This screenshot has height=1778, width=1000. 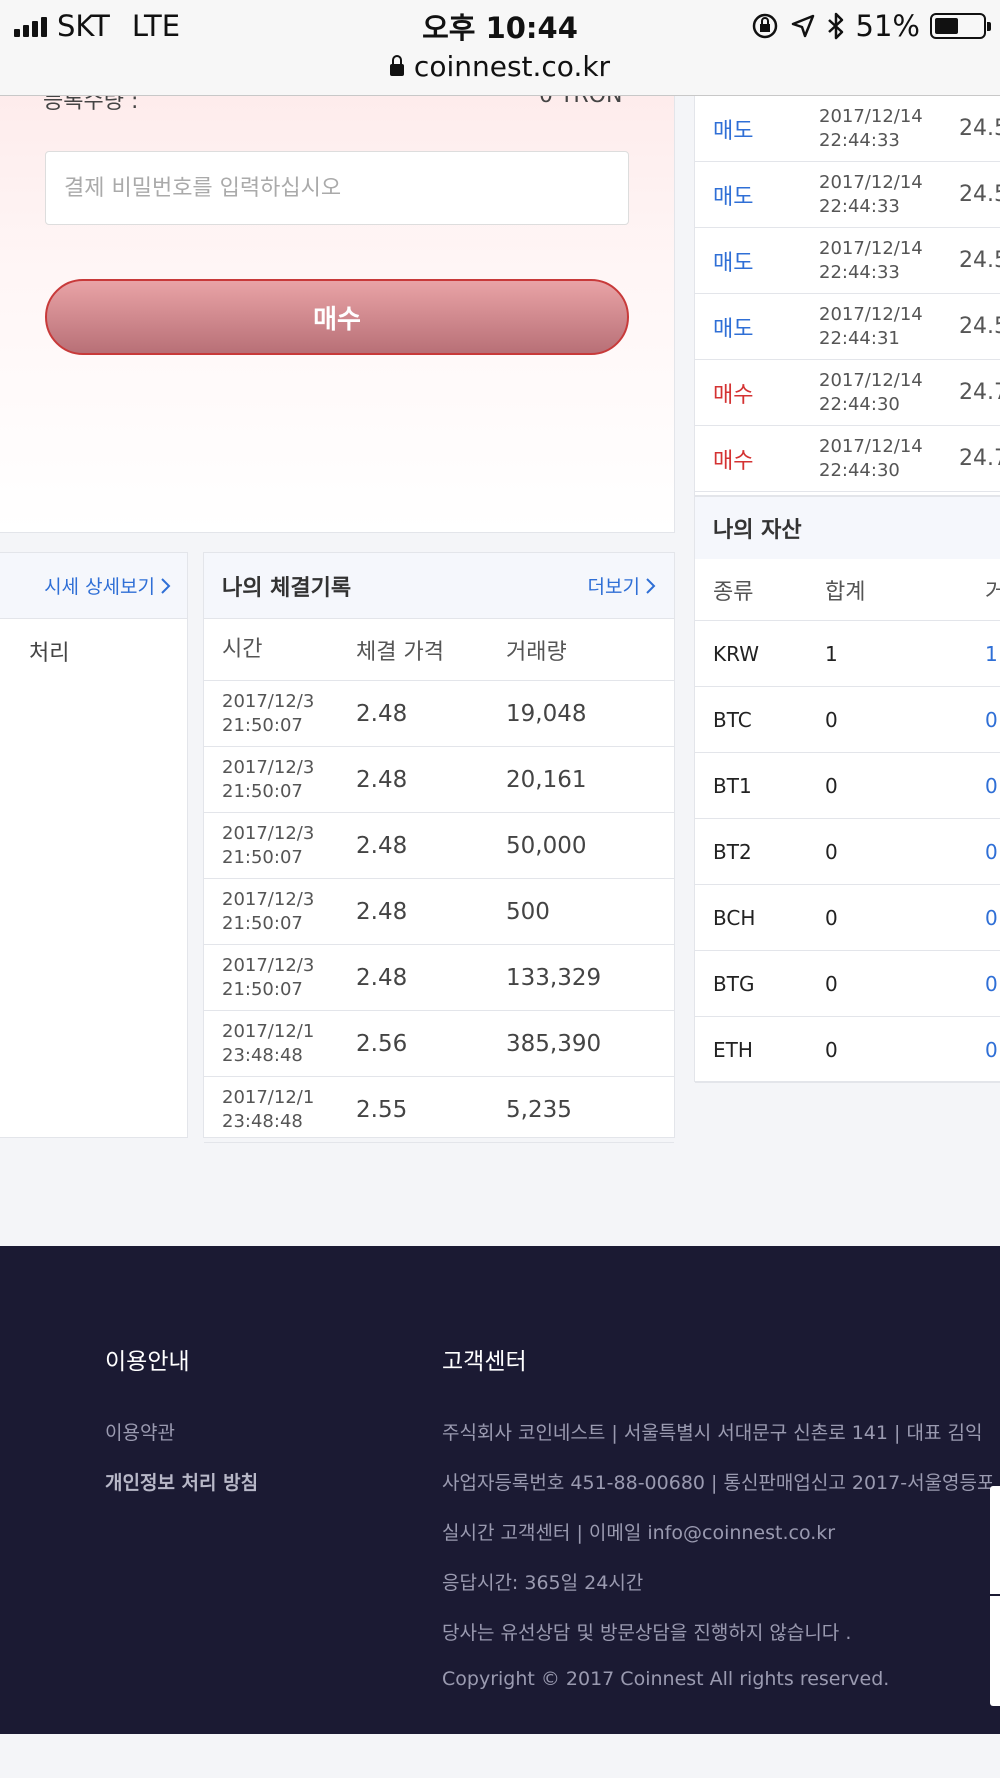 I want to click on table-row: BT1 0 0, so click(x=847, y=786).